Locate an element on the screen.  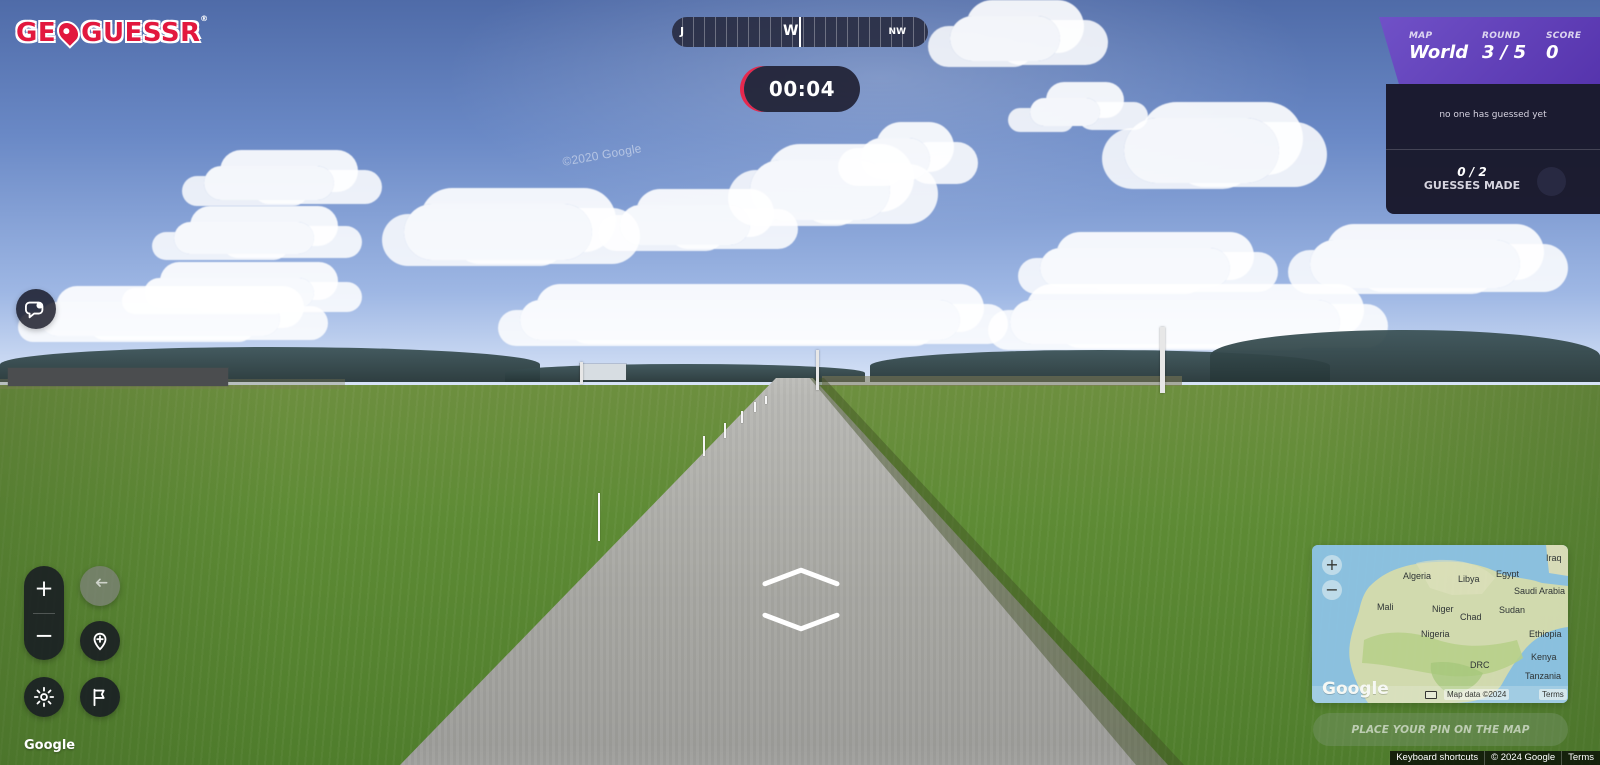
guesses-label: GUESSES MADE is located at coordinates (1472, 185).